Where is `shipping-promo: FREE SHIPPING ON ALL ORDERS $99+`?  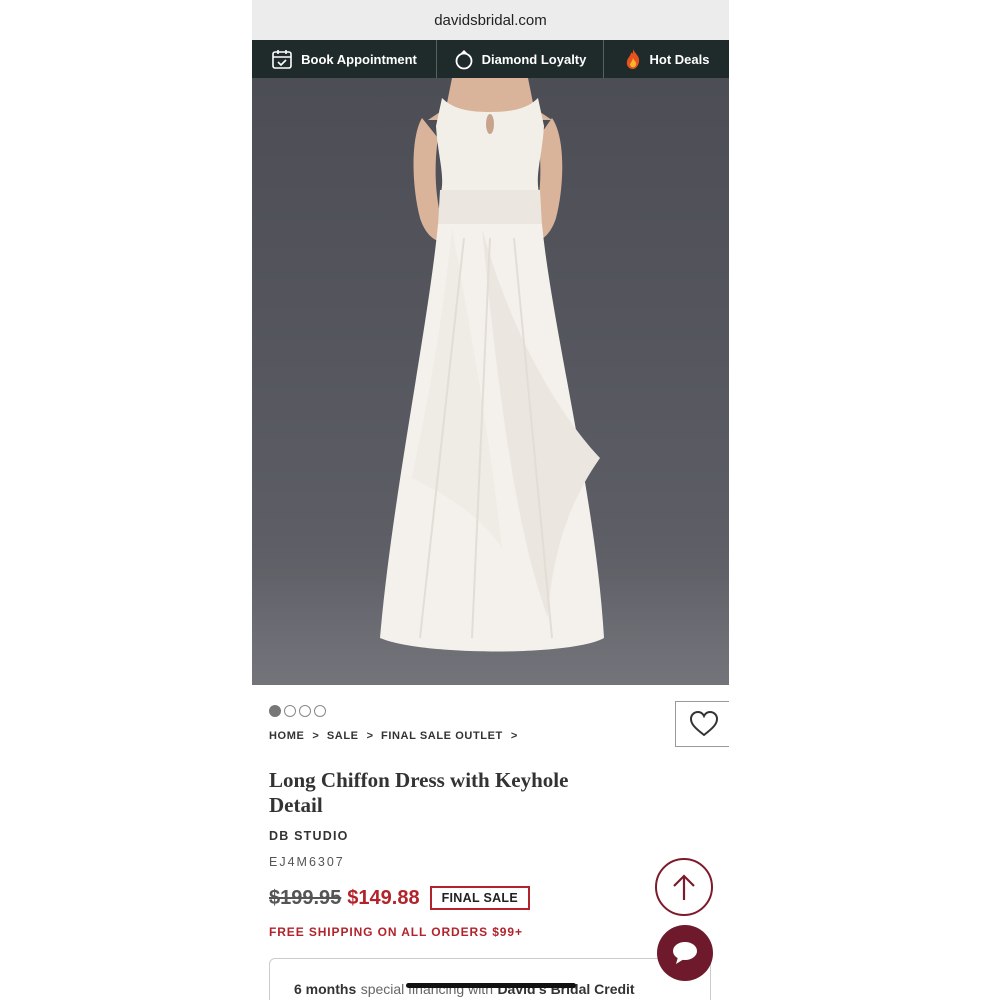
shipping-promo: FREE SHIPPING ON ALL ORDERS $99+ is located at coordinates (396, 932).